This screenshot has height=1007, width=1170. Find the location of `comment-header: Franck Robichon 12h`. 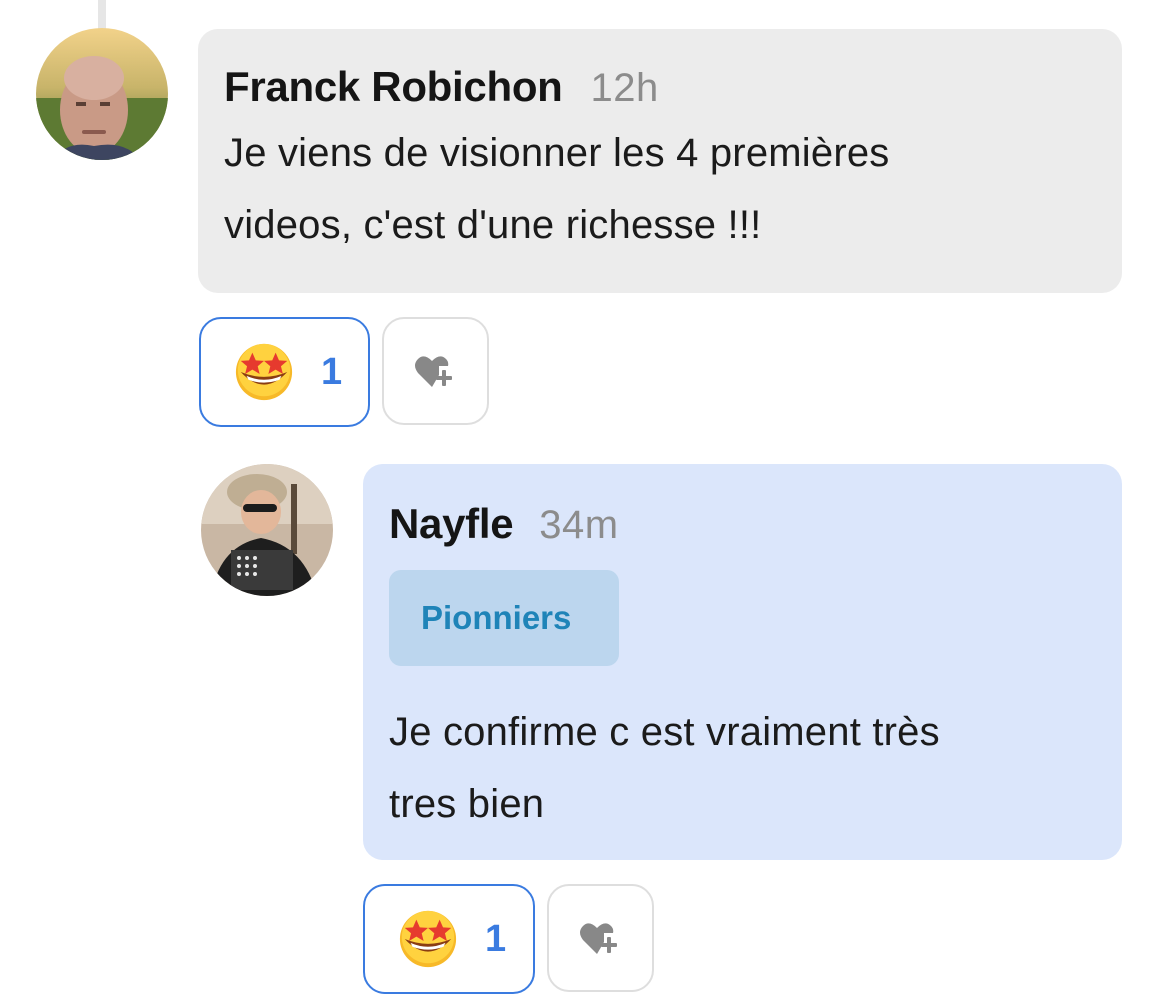

comment-header: Franck Robichon 12h is located at coordinates (660, 88).